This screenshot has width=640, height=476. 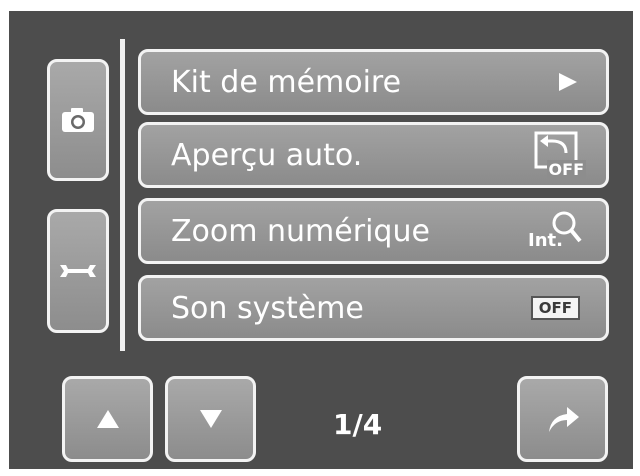 What do you see at coordinates (568, 82) in the screenshot?
I see `play-arrow-icon` at bounding box center [568, 82].